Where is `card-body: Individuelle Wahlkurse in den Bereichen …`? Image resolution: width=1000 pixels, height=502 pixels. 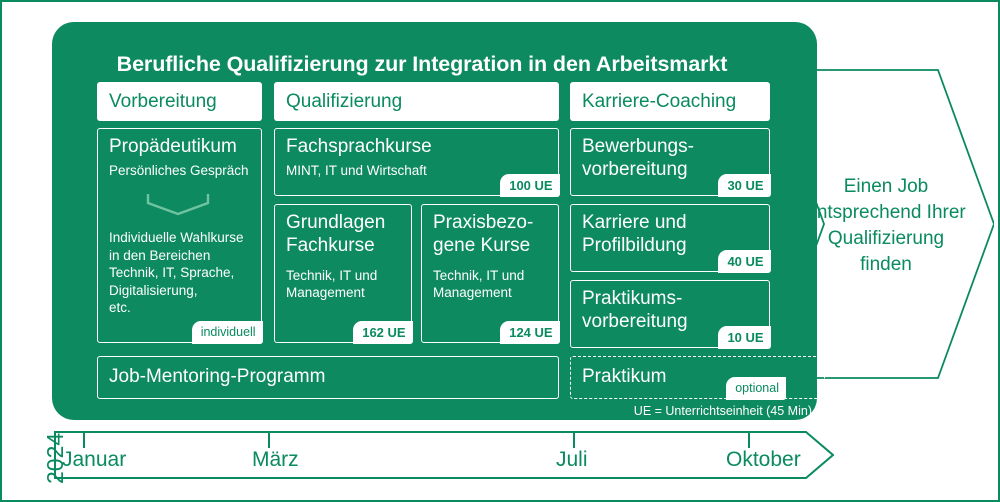 card-body: Individuelle Wahlkurse in den Bereichen … is located at coordinates (176, 272).